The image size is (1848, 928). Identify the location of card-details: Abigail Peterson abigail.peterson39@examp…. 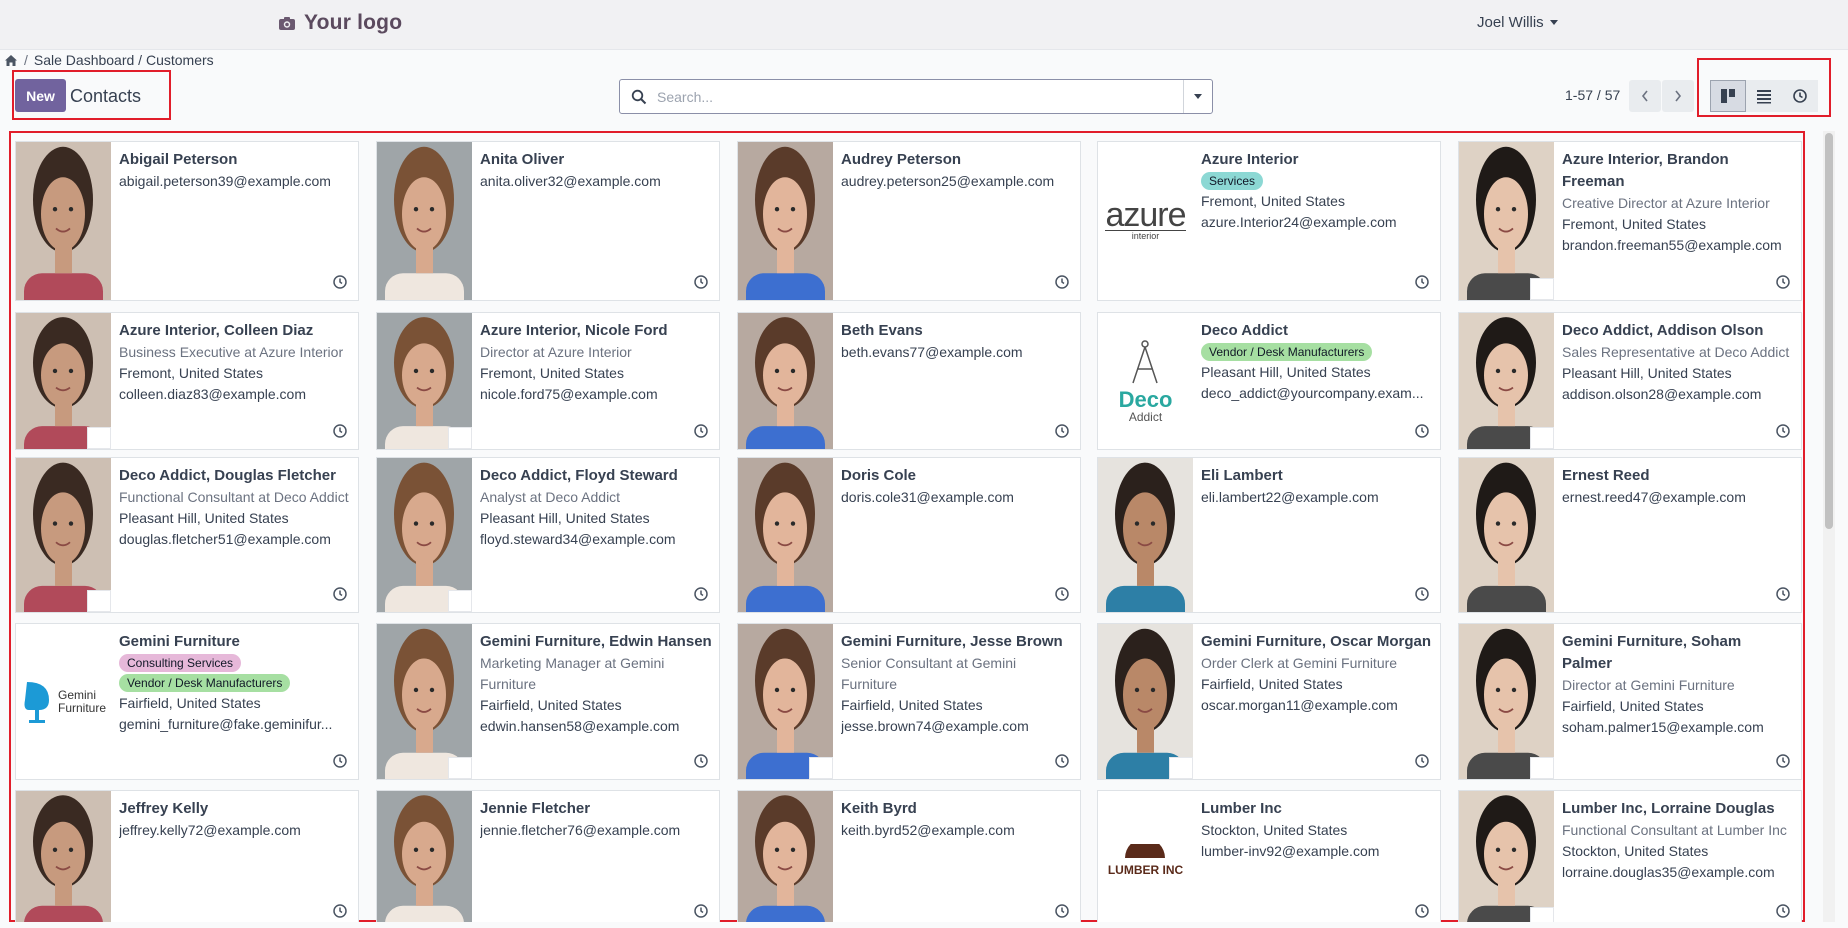
(235, 170).